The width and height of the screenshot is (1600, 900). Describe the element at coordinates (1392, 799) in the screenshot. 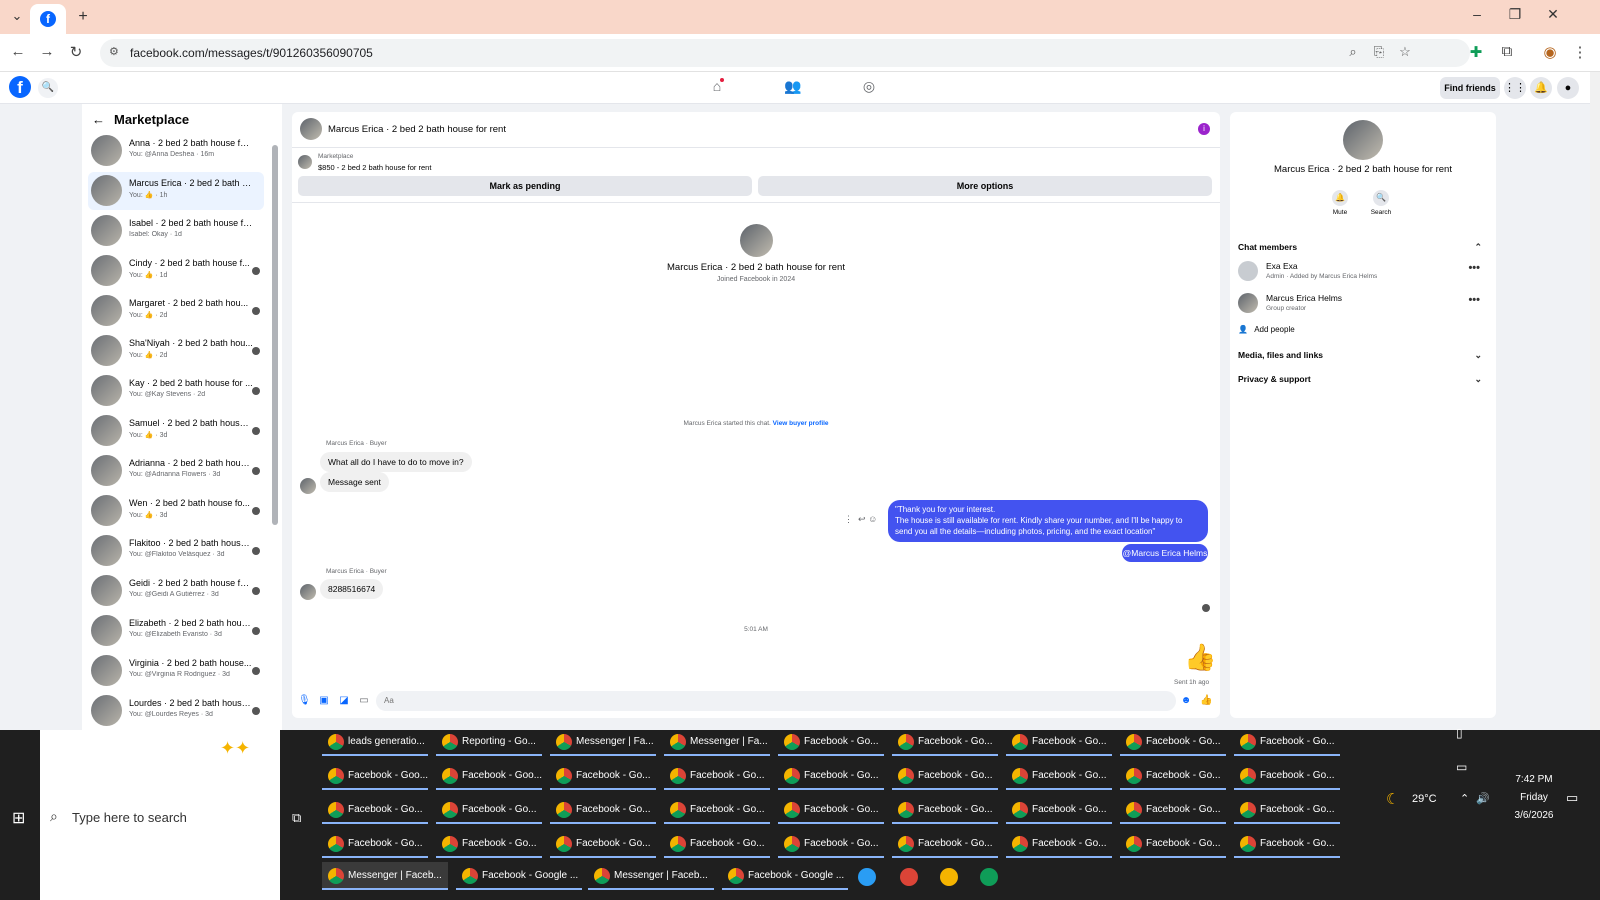

I see `moon-weather-icon: ☾` at that location.